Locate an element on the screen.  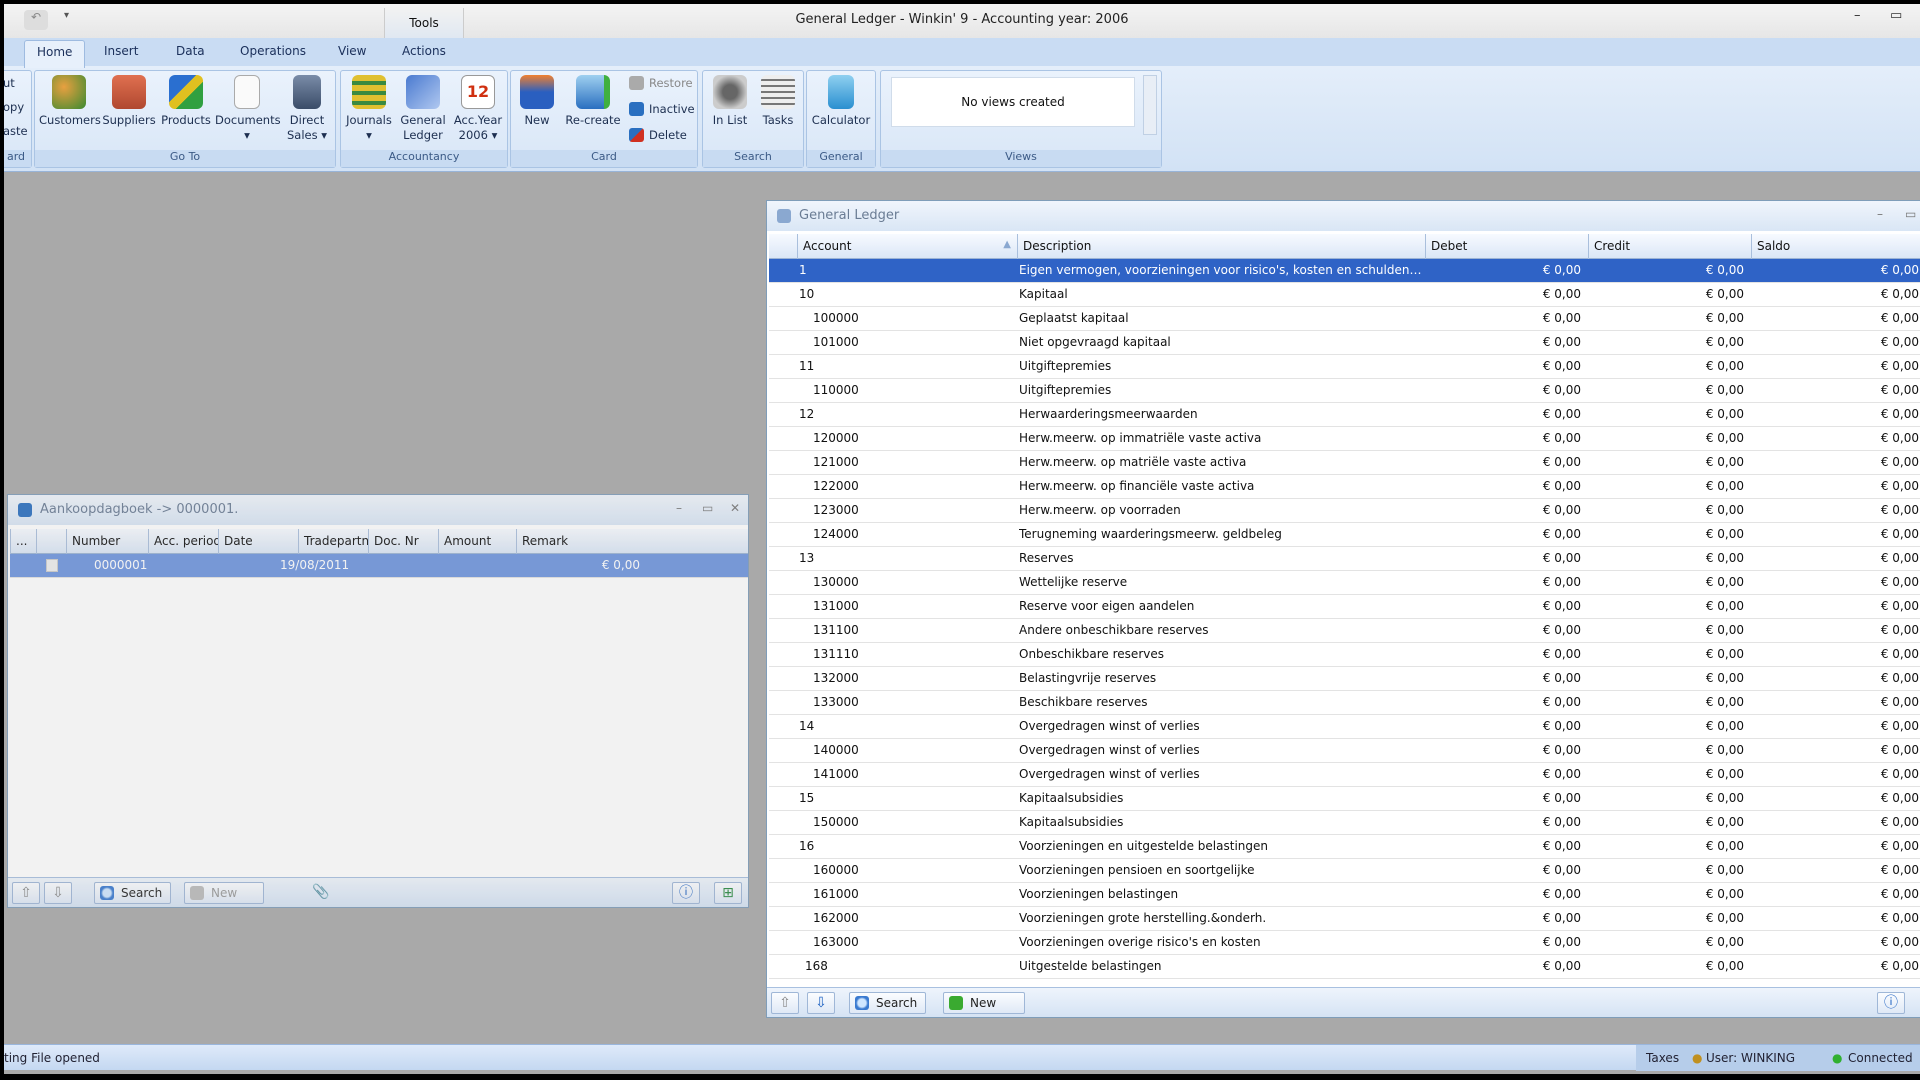
table-row: 110000 Uitgiftepremies € 0,00 € 0,00 € 0,00 is located at coordinates (1344, 391).